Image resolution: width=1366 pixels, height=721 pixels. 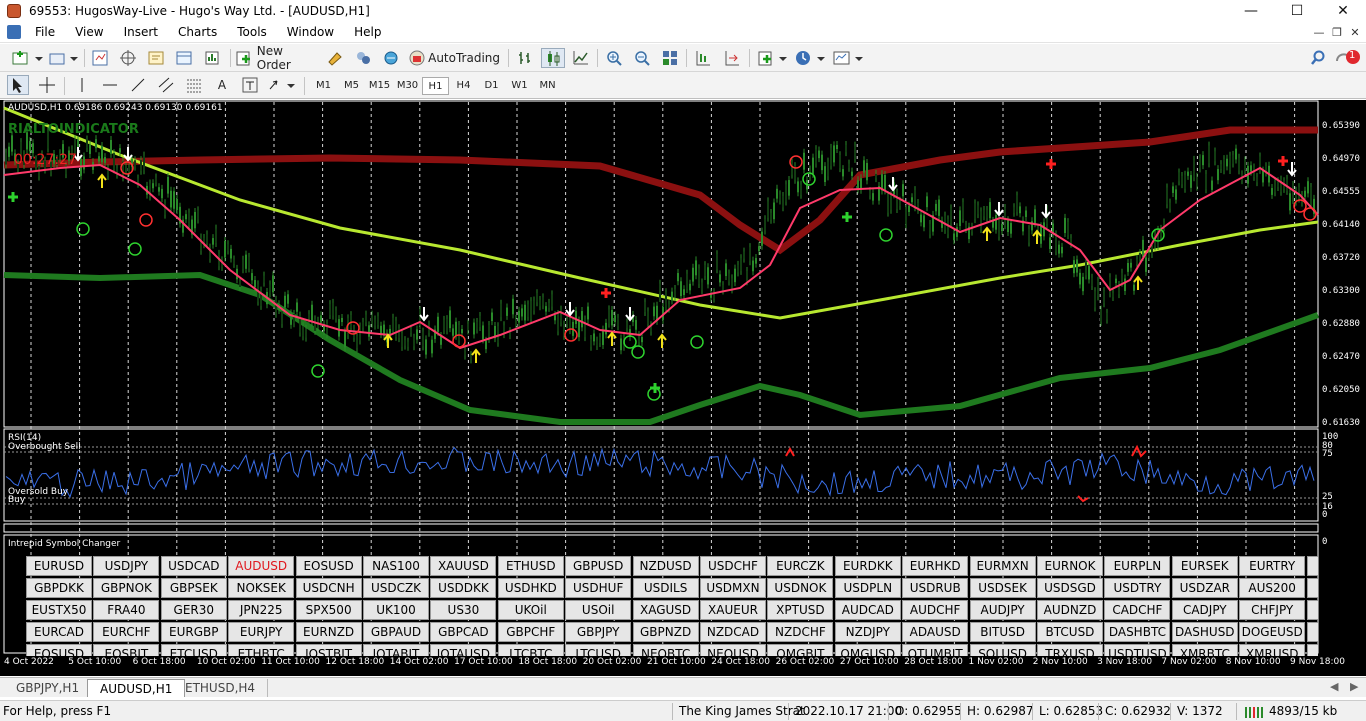 I want to click on text-label-icon, so click(x=250, y=85).